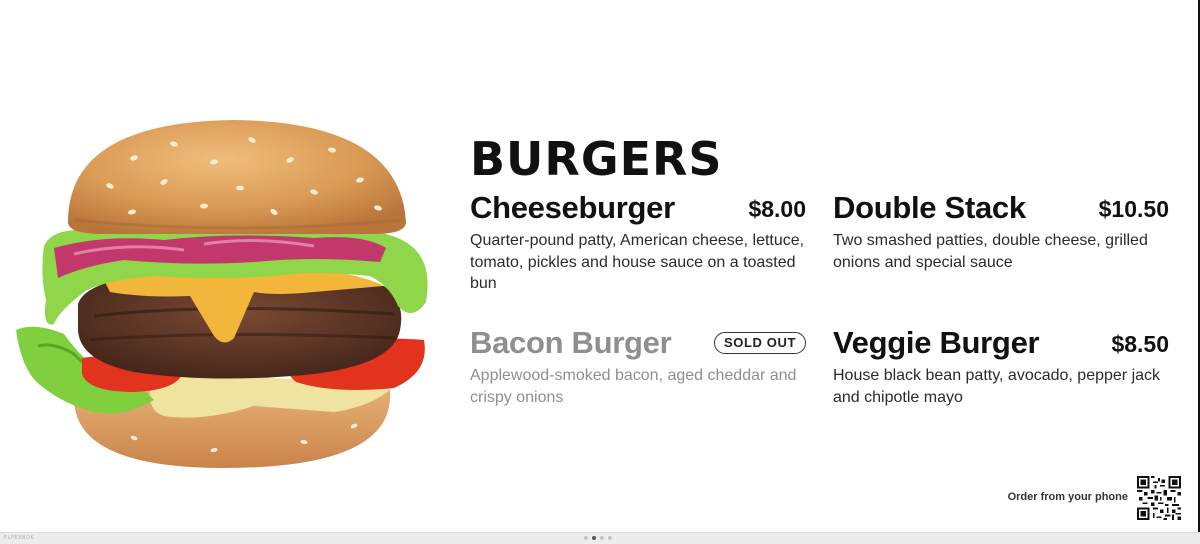 This screenshot has width=1200, height=544. What do you see at coordinates (596, 159) in the screenshot?
I see `category-title: BURGERS` at bounding box center [596, 159].